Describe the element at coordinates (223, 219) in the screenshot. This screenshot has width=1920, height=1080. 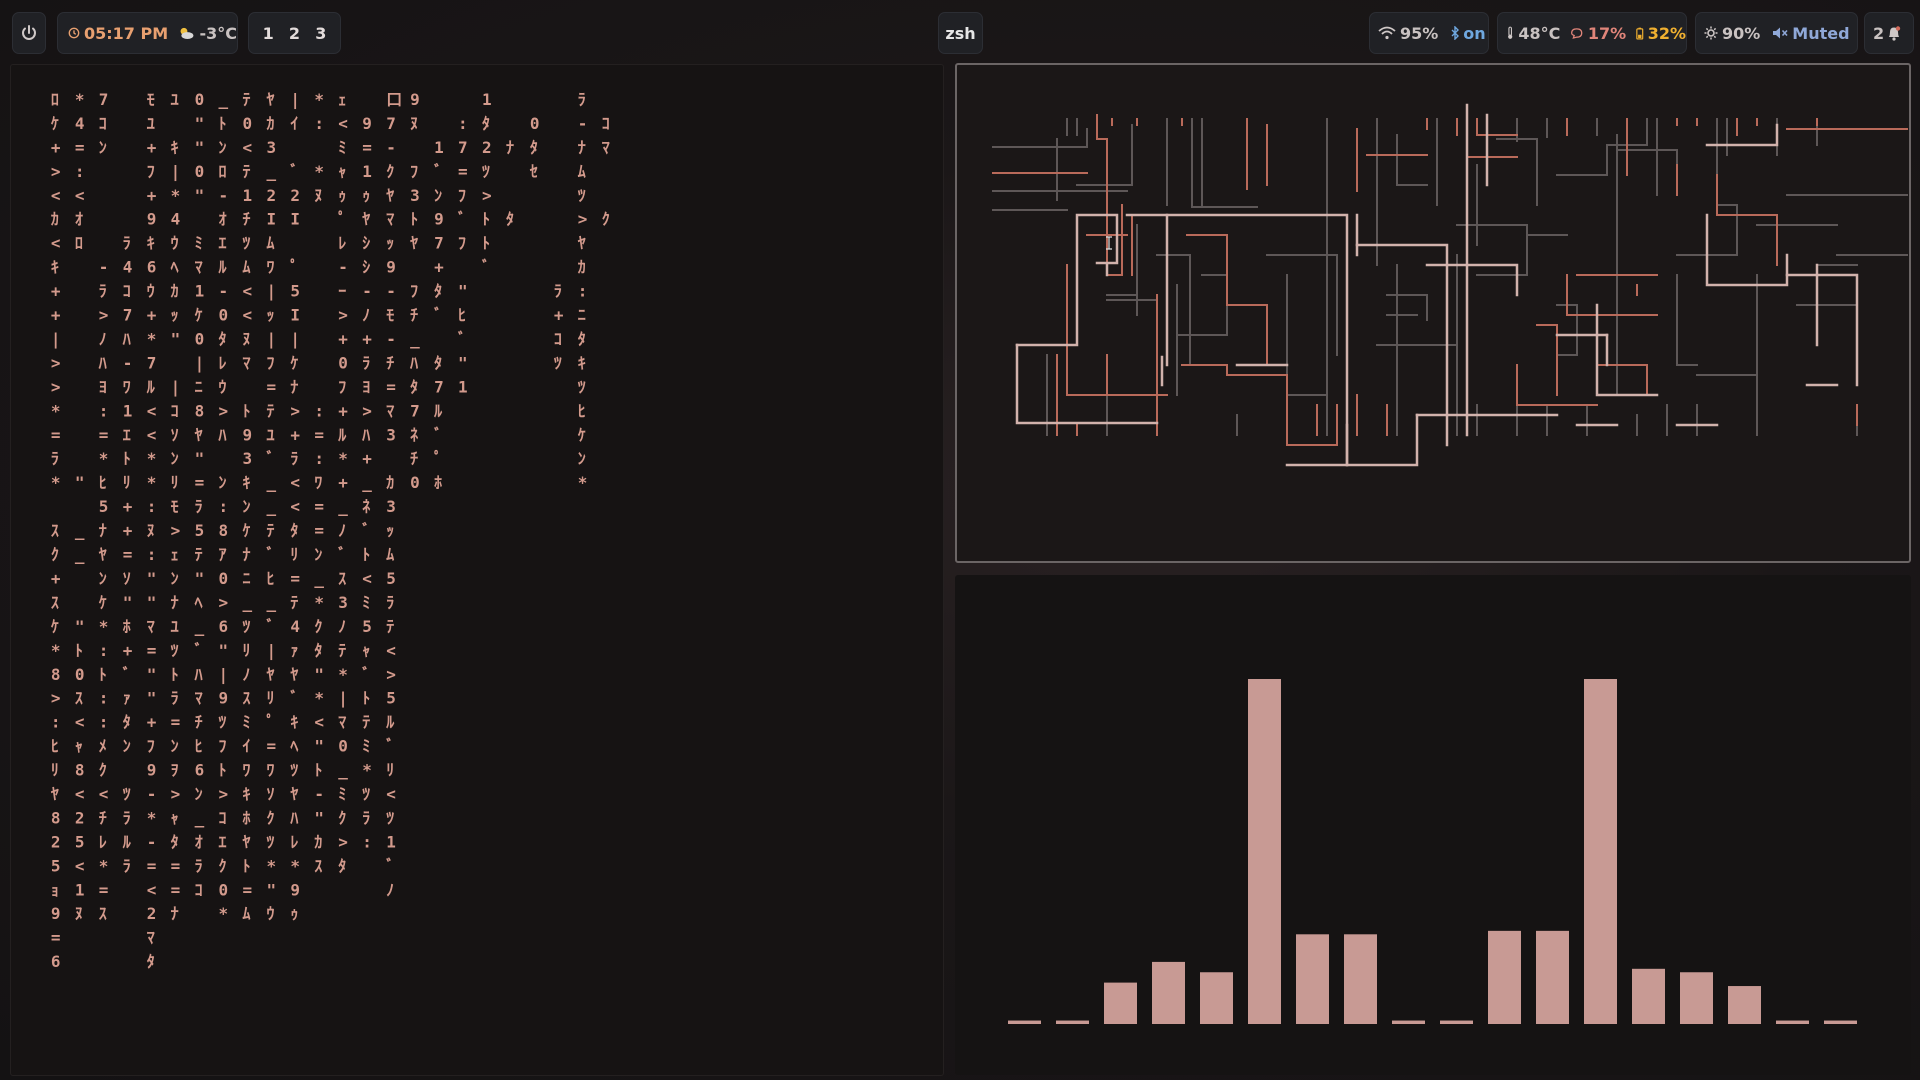
I see `matrix-glyph: ｵ` at that location.